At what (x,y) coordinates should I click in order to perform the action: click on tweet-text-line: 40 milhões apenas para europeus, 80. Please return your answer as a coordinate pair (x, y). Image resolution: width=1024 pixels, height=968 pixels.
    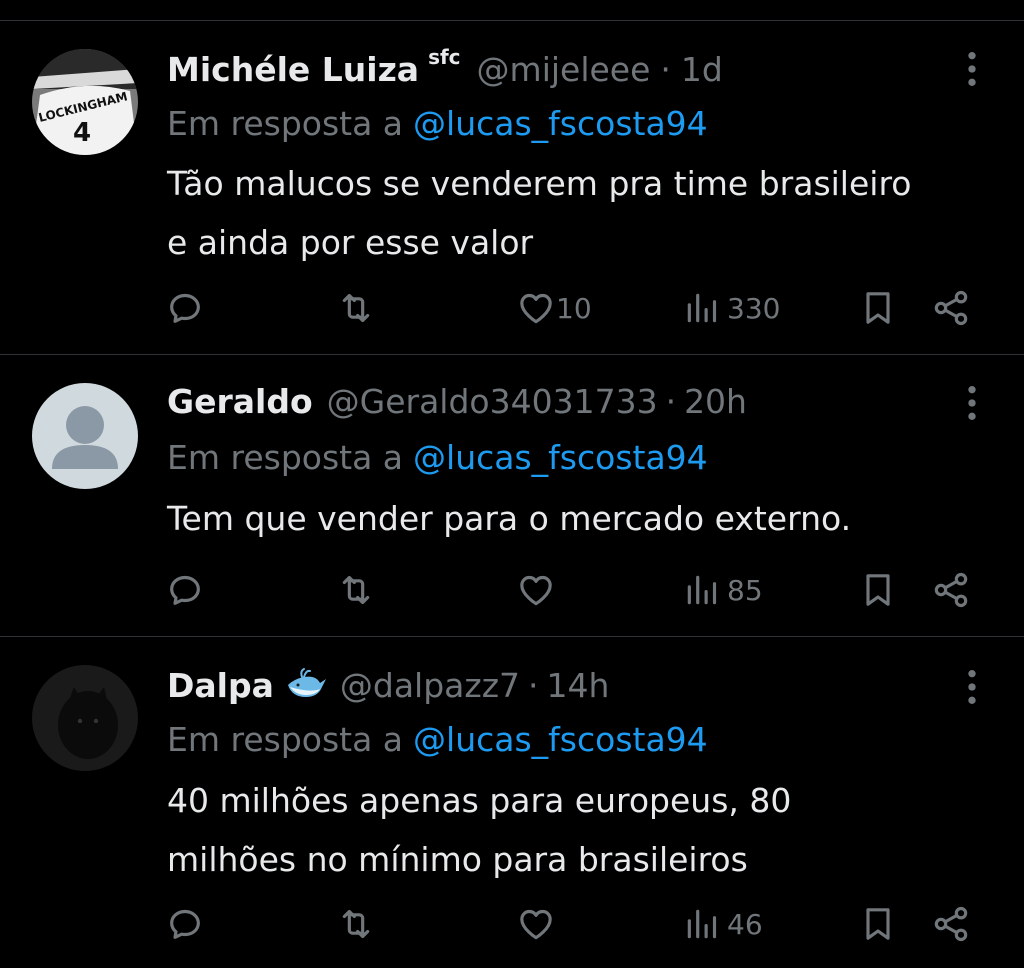
    Looking at the image, I should click on (479, 800).